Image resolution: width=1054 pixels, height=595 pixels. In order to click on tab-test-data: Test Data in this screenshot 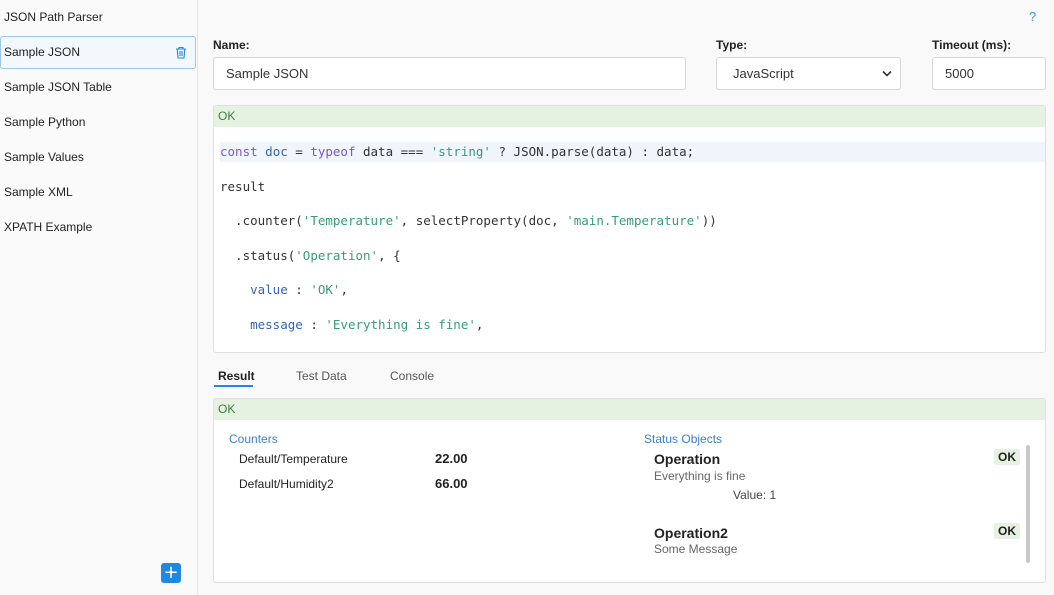, I will do `click(321, 376)`.